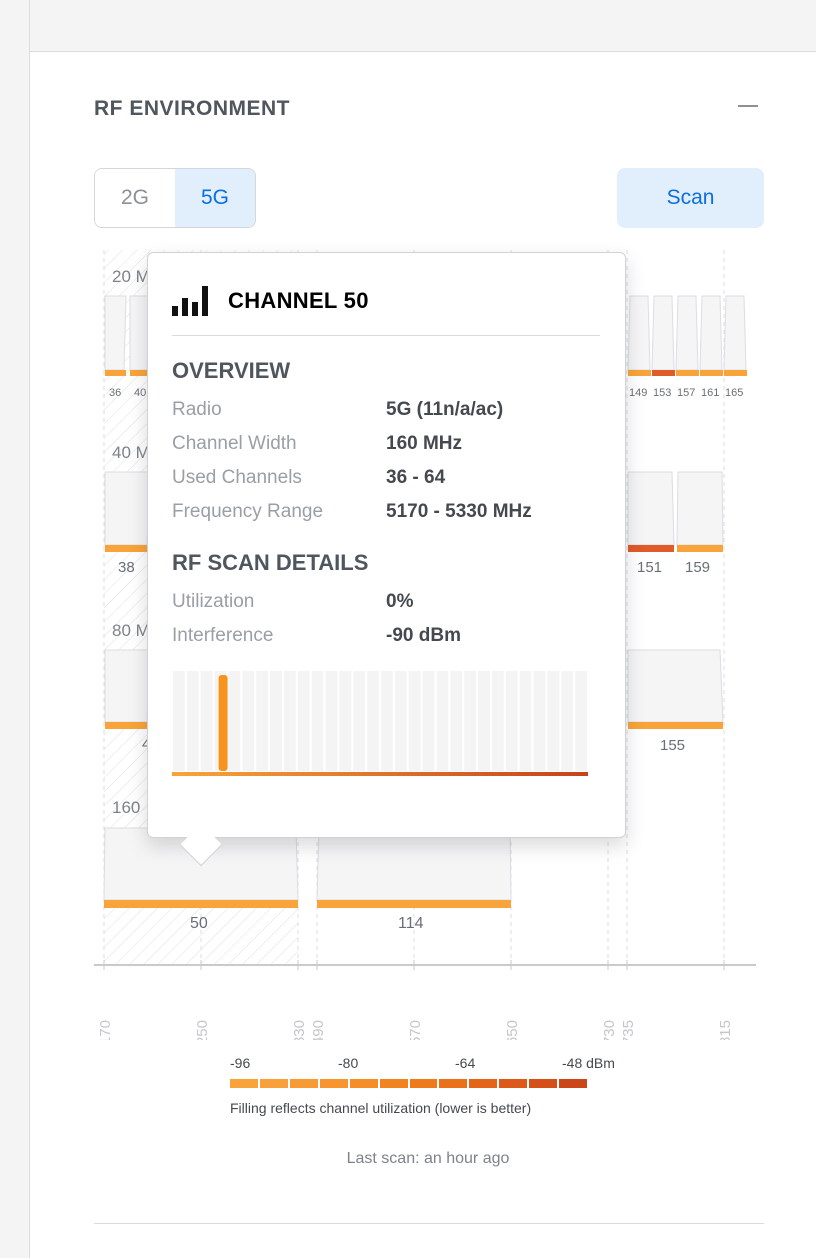 The height and width of the screenshot is (1258, 816). Describe the element at coordinates (725, 1030) in the screenshot. I see `x-tick-label: 5815` at that location.